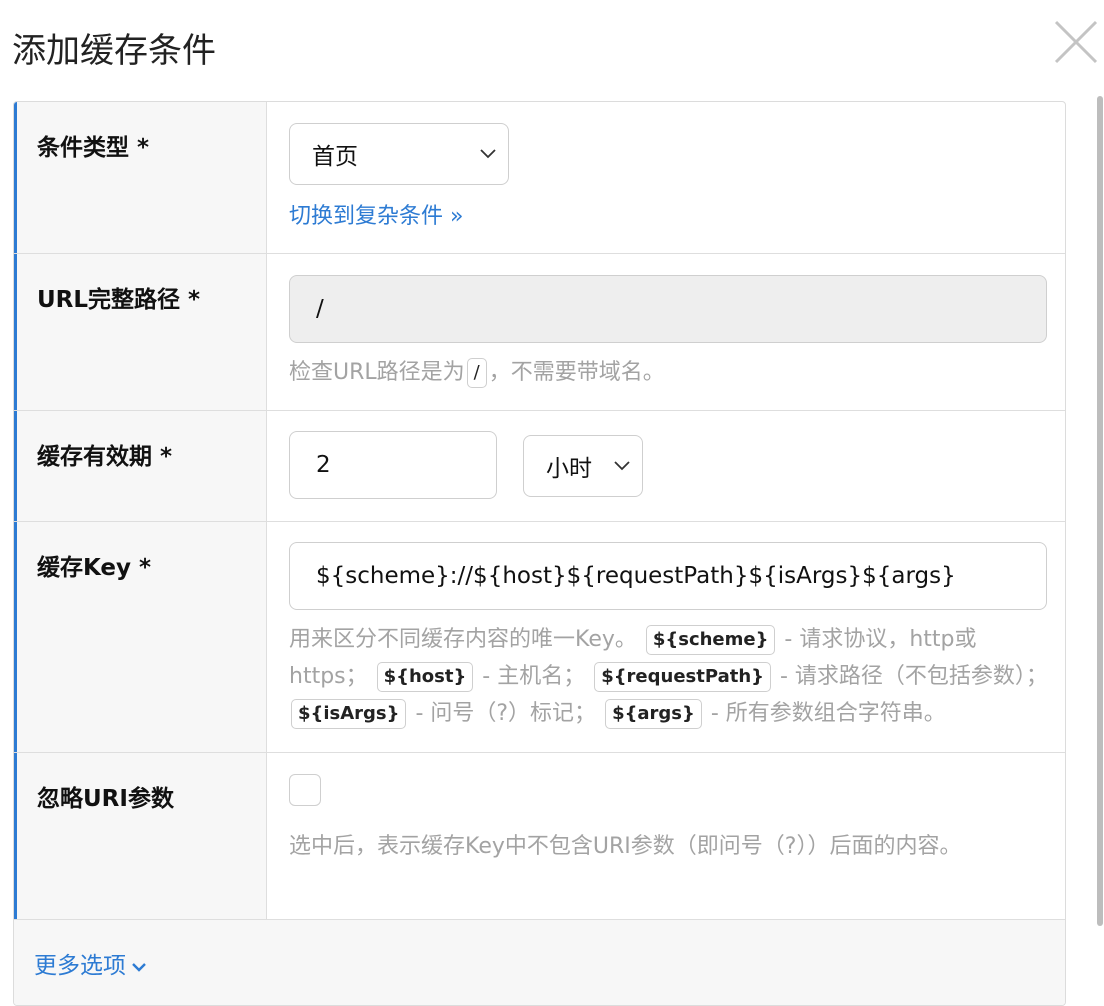  What do you see at coordinates (425, 677) in the screenshot?
I see `cache-key-var-host: ${host}` at bounding box center [425, 677].